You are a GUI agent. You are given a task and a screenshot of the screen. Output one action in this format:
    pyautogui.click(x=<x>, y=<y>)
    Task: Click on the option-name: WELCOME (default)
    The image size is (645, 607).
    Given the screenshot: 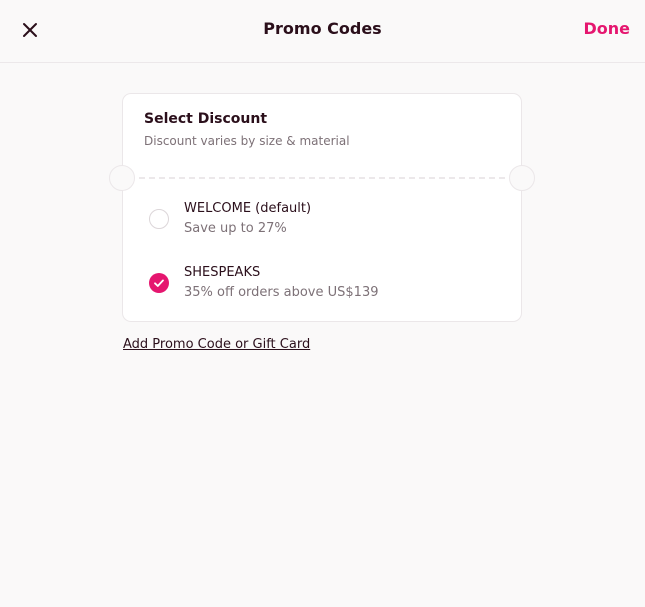 What is the action you would take?
    pyautogui.click(x=248, y=208)
    